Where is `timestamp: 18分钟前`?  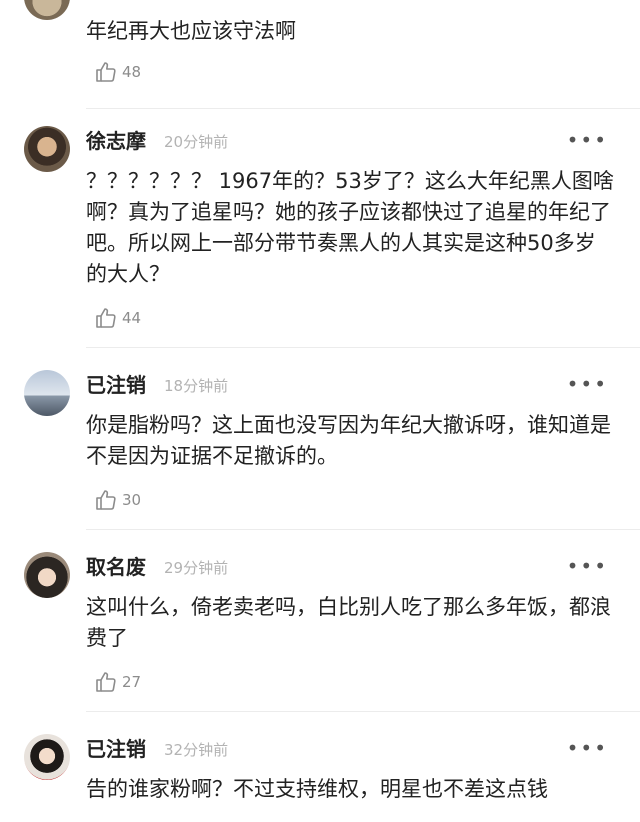 timestamp: 18分钟前 is located at coordinates (196, 386).